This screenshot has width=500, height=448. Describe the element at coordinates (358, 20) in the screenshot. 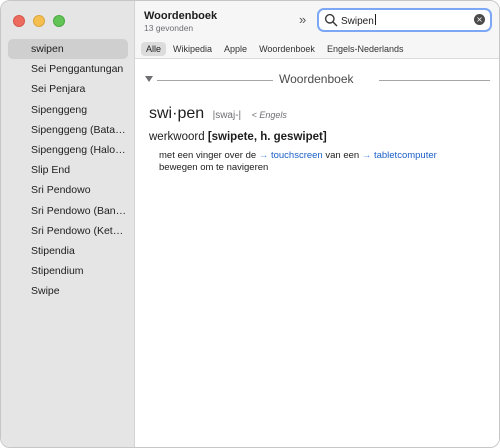

I see `search-input: Swipen` at that location.